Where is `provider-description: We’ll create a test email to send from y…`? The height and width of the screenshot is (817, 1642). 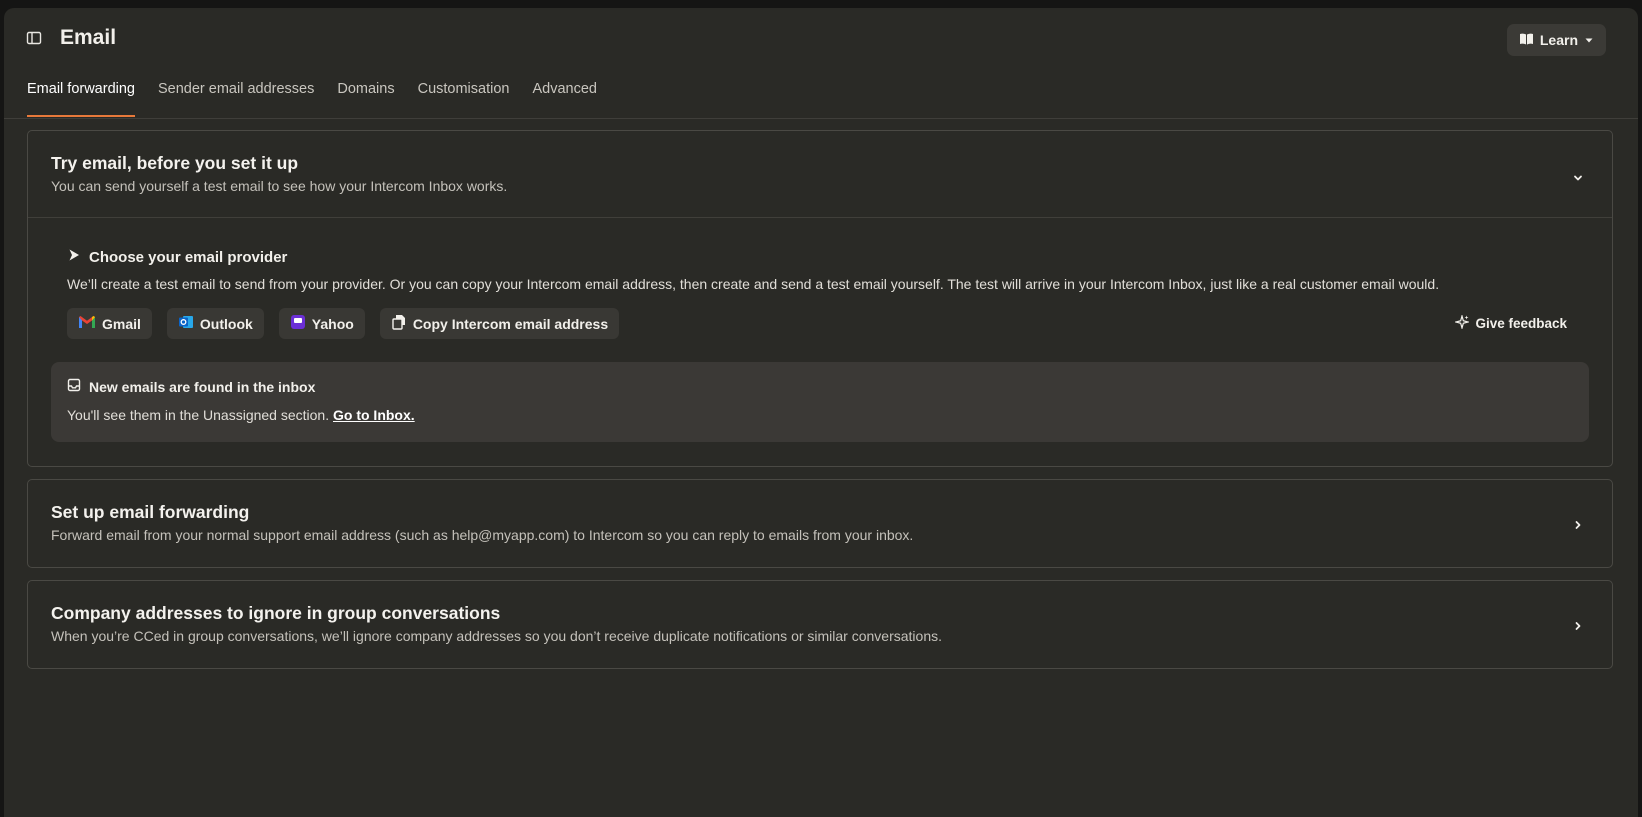 provider-description: We’ll create a test email to send from y… is located at coordinates (753, 284).